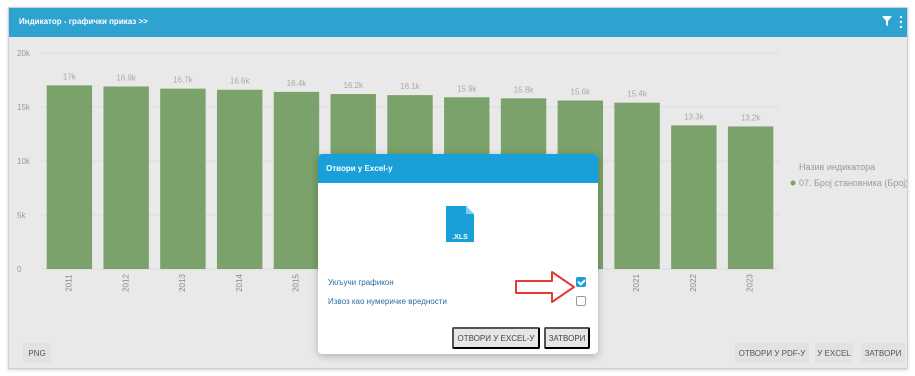 This screenshot has width=915, height=376. Describe the element at coordinates (901, 22) in the screenshot. I see `kebab-menu-icon` at that location.